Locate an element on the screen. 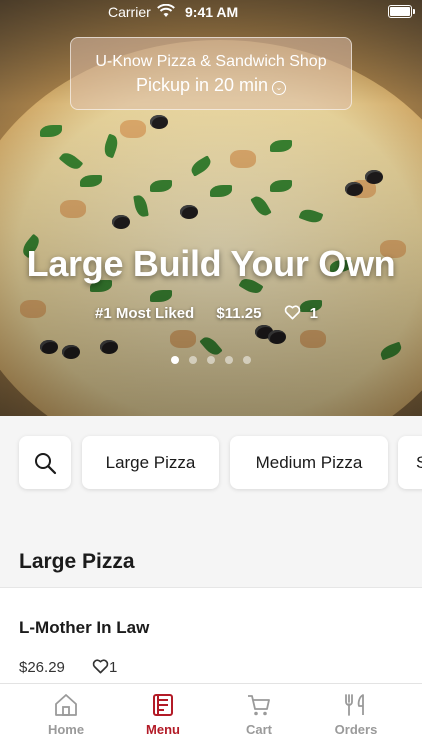 Image resolution: width=422 pixels, height=750 pixels. cart-icon is located at coordinates (259, 705).